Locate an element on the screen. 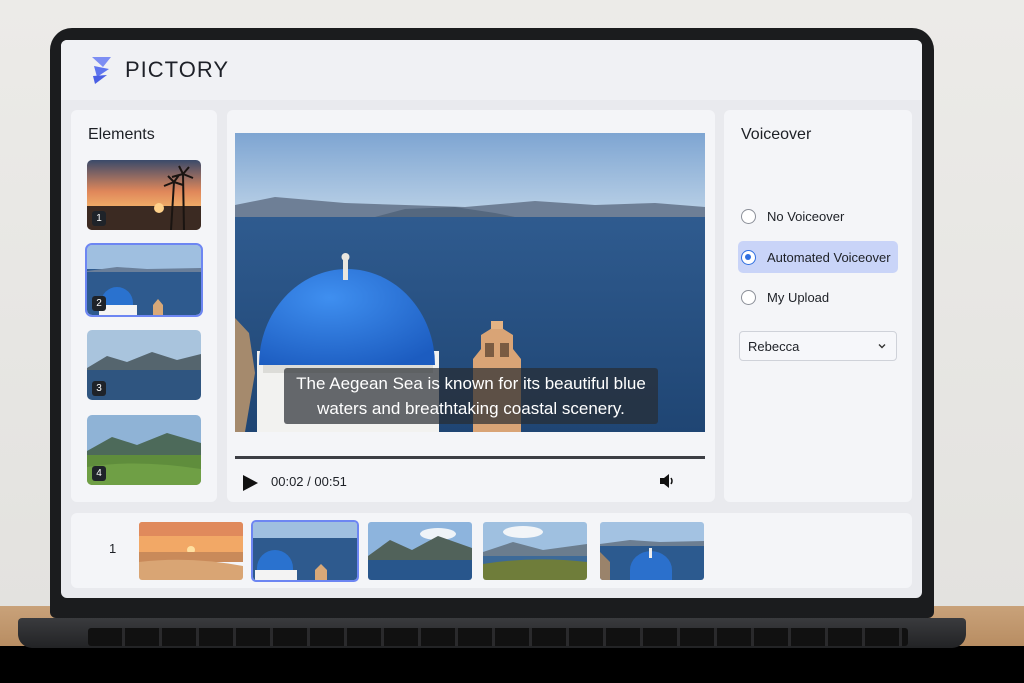 The image size is (1024, 683). logo: PICTORY is located at coordinates (159, 70).